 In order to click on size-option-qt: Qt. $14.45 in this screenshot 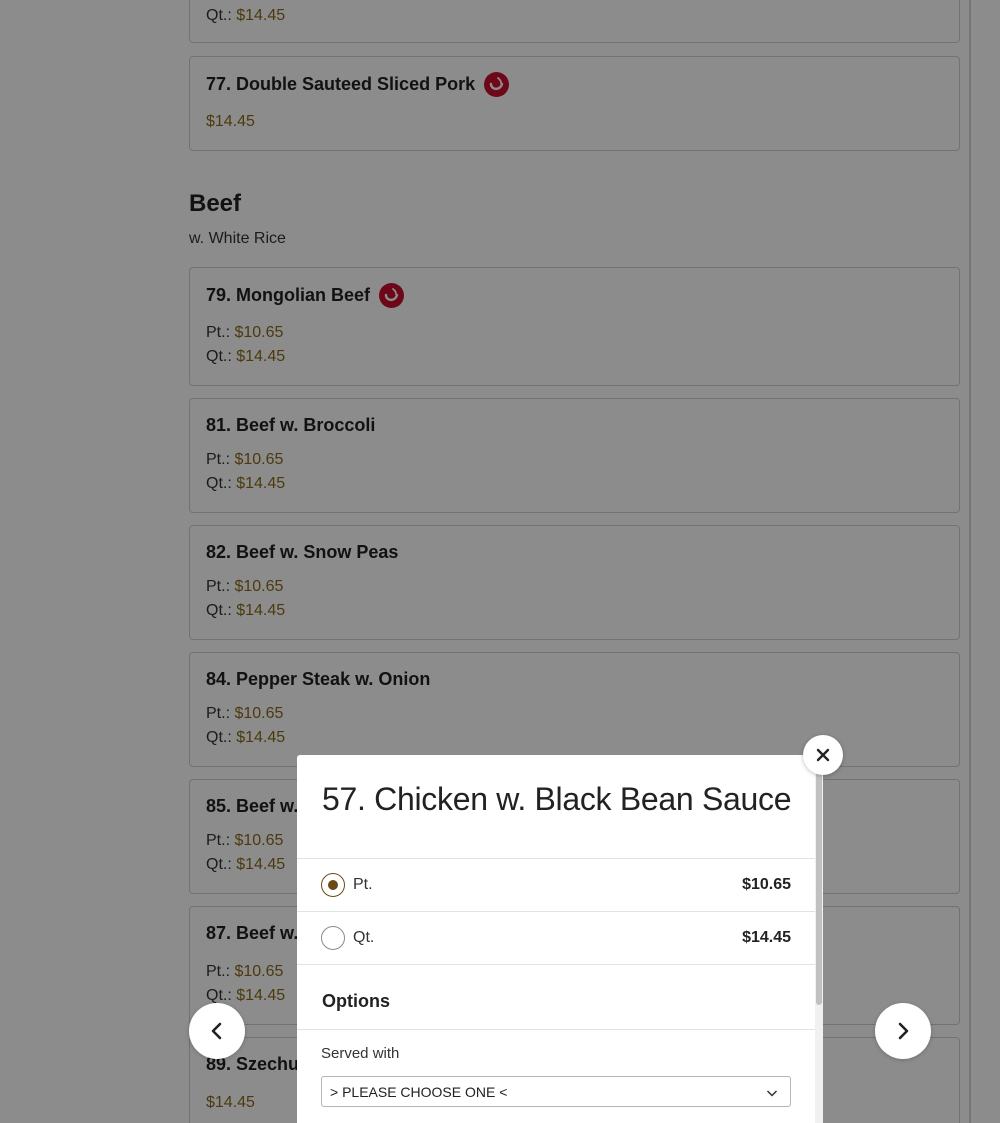, I will do `click(556, 938)`.